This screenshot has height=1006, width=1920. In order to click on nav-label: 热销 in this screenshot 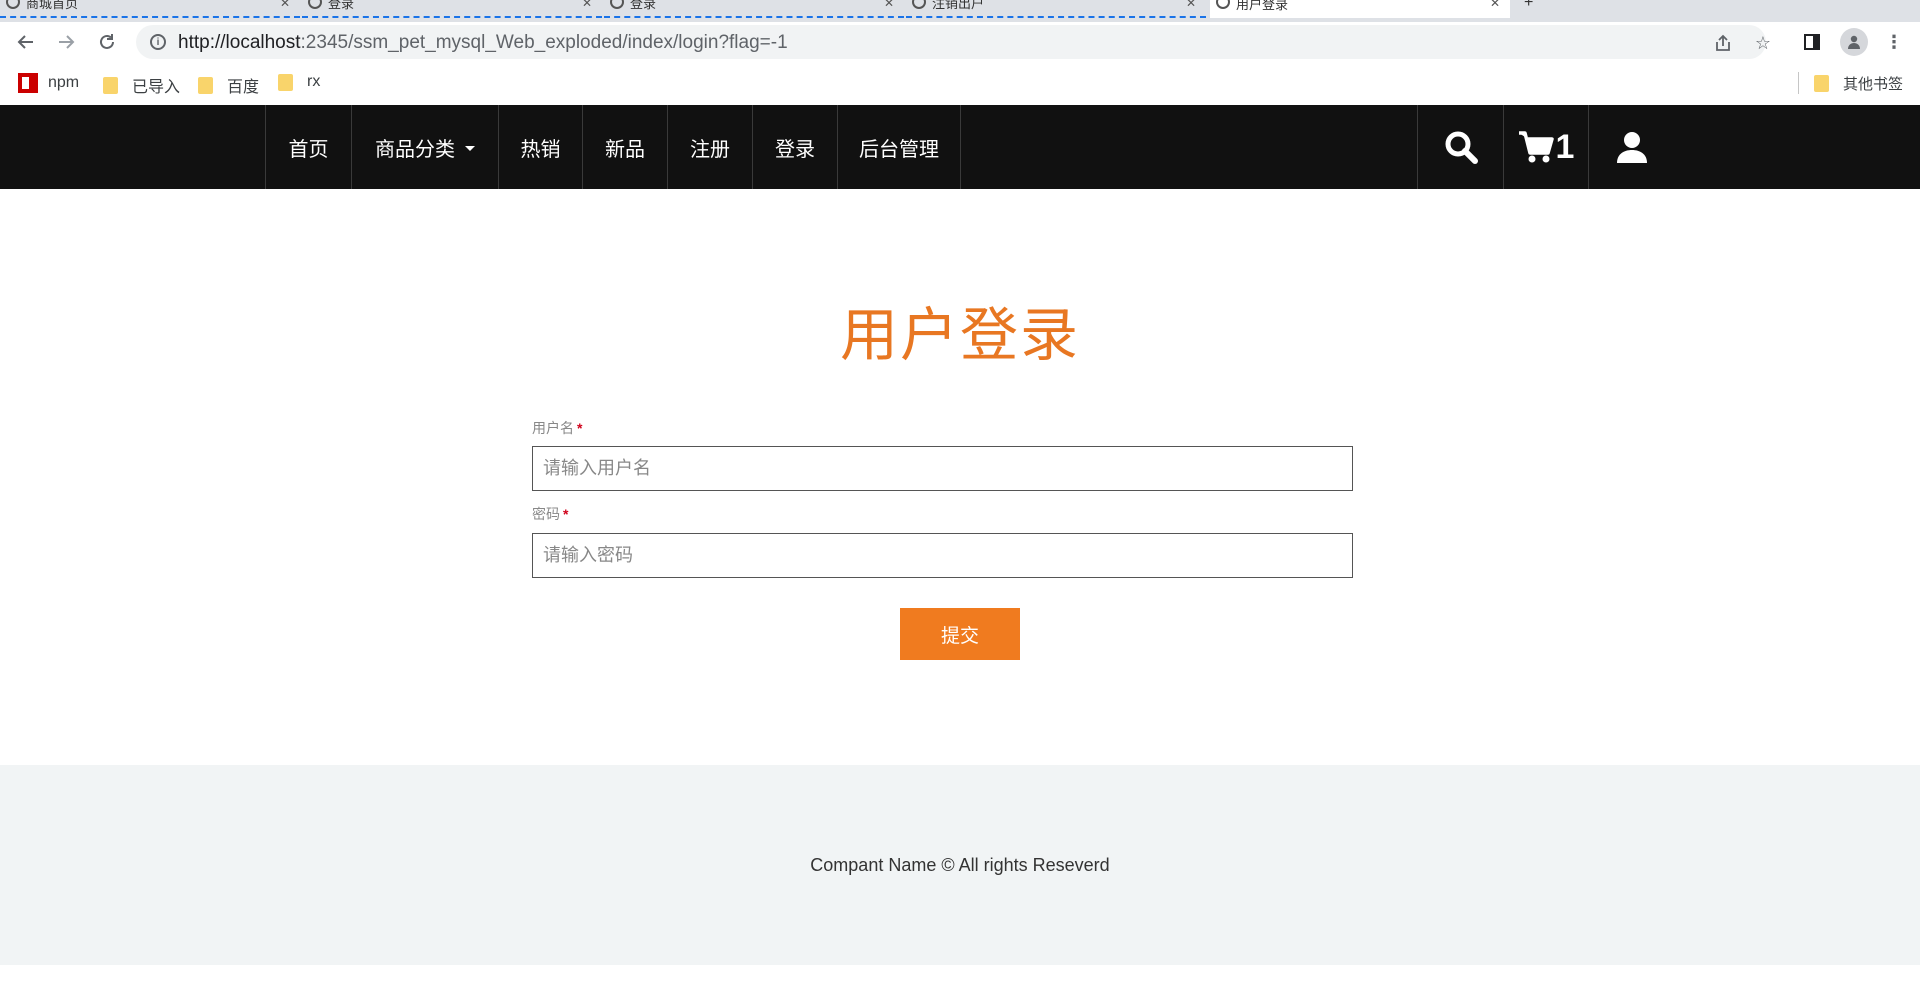, I will do `click(540, 149)`.